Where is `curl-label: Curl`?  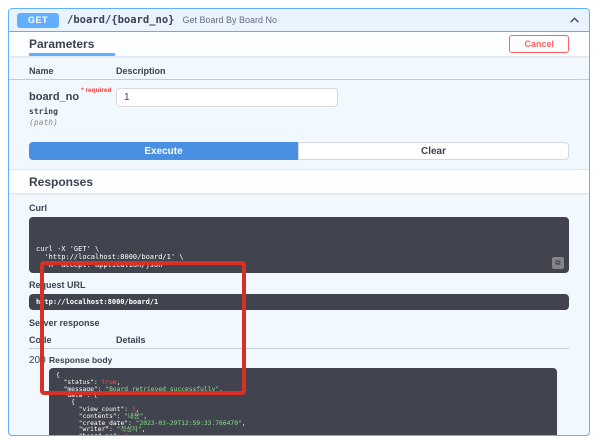
curl-label: Curl is located at coordinates (38, 208).